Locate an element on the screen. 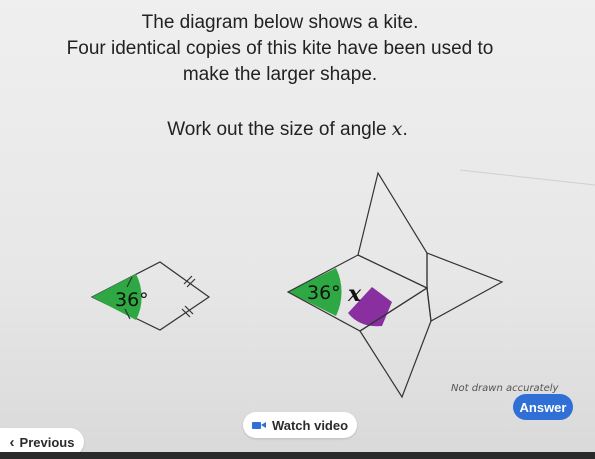  watch-video-button: Watch video is located at coordinates (300, 425).